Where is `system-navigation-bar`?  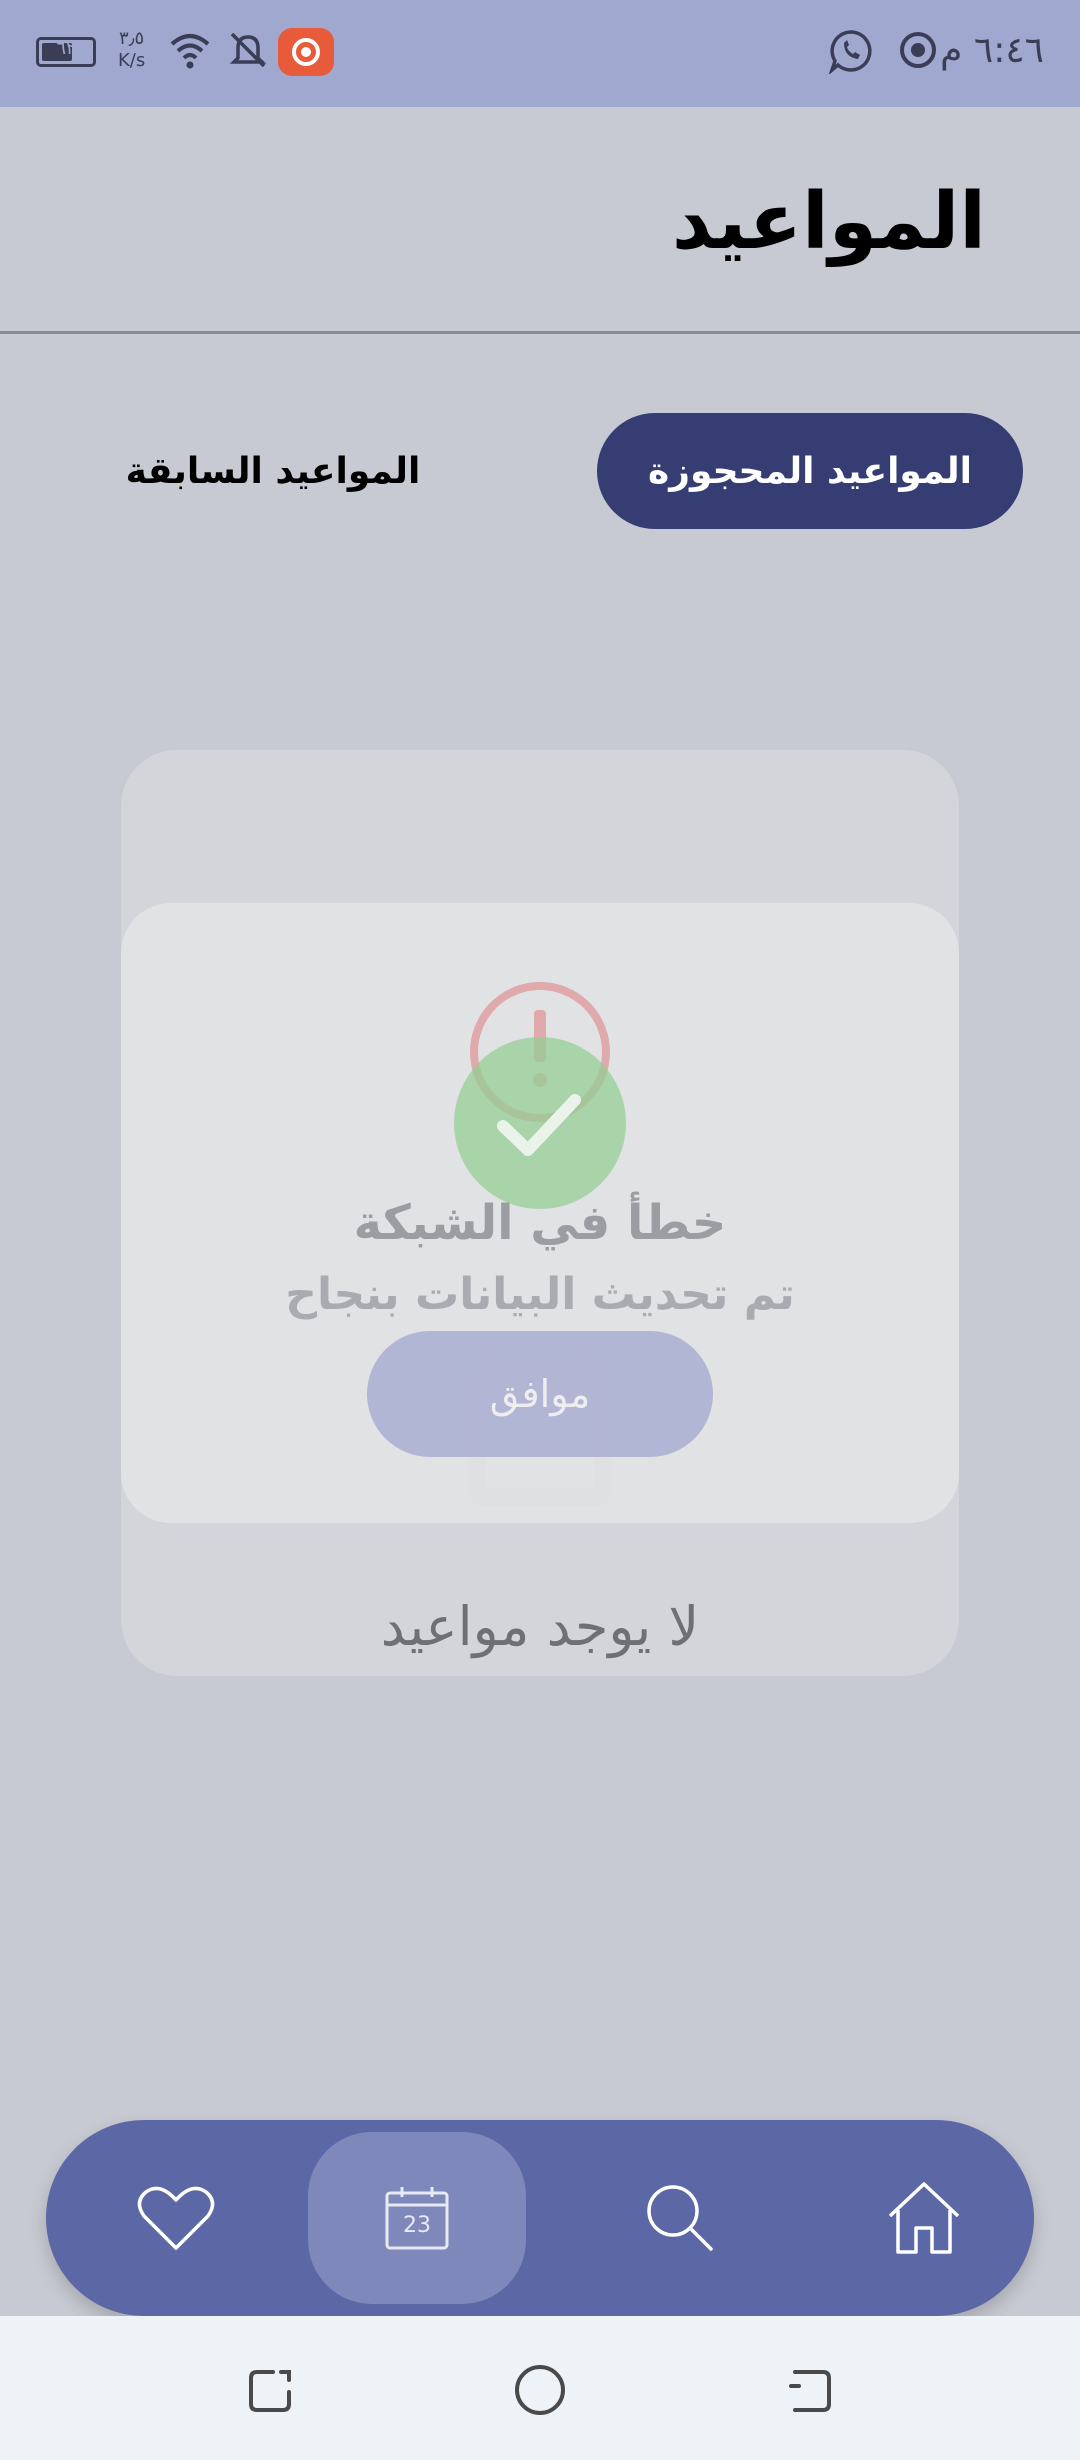
system-navigation-bar is located at coordinates (540, 2388).